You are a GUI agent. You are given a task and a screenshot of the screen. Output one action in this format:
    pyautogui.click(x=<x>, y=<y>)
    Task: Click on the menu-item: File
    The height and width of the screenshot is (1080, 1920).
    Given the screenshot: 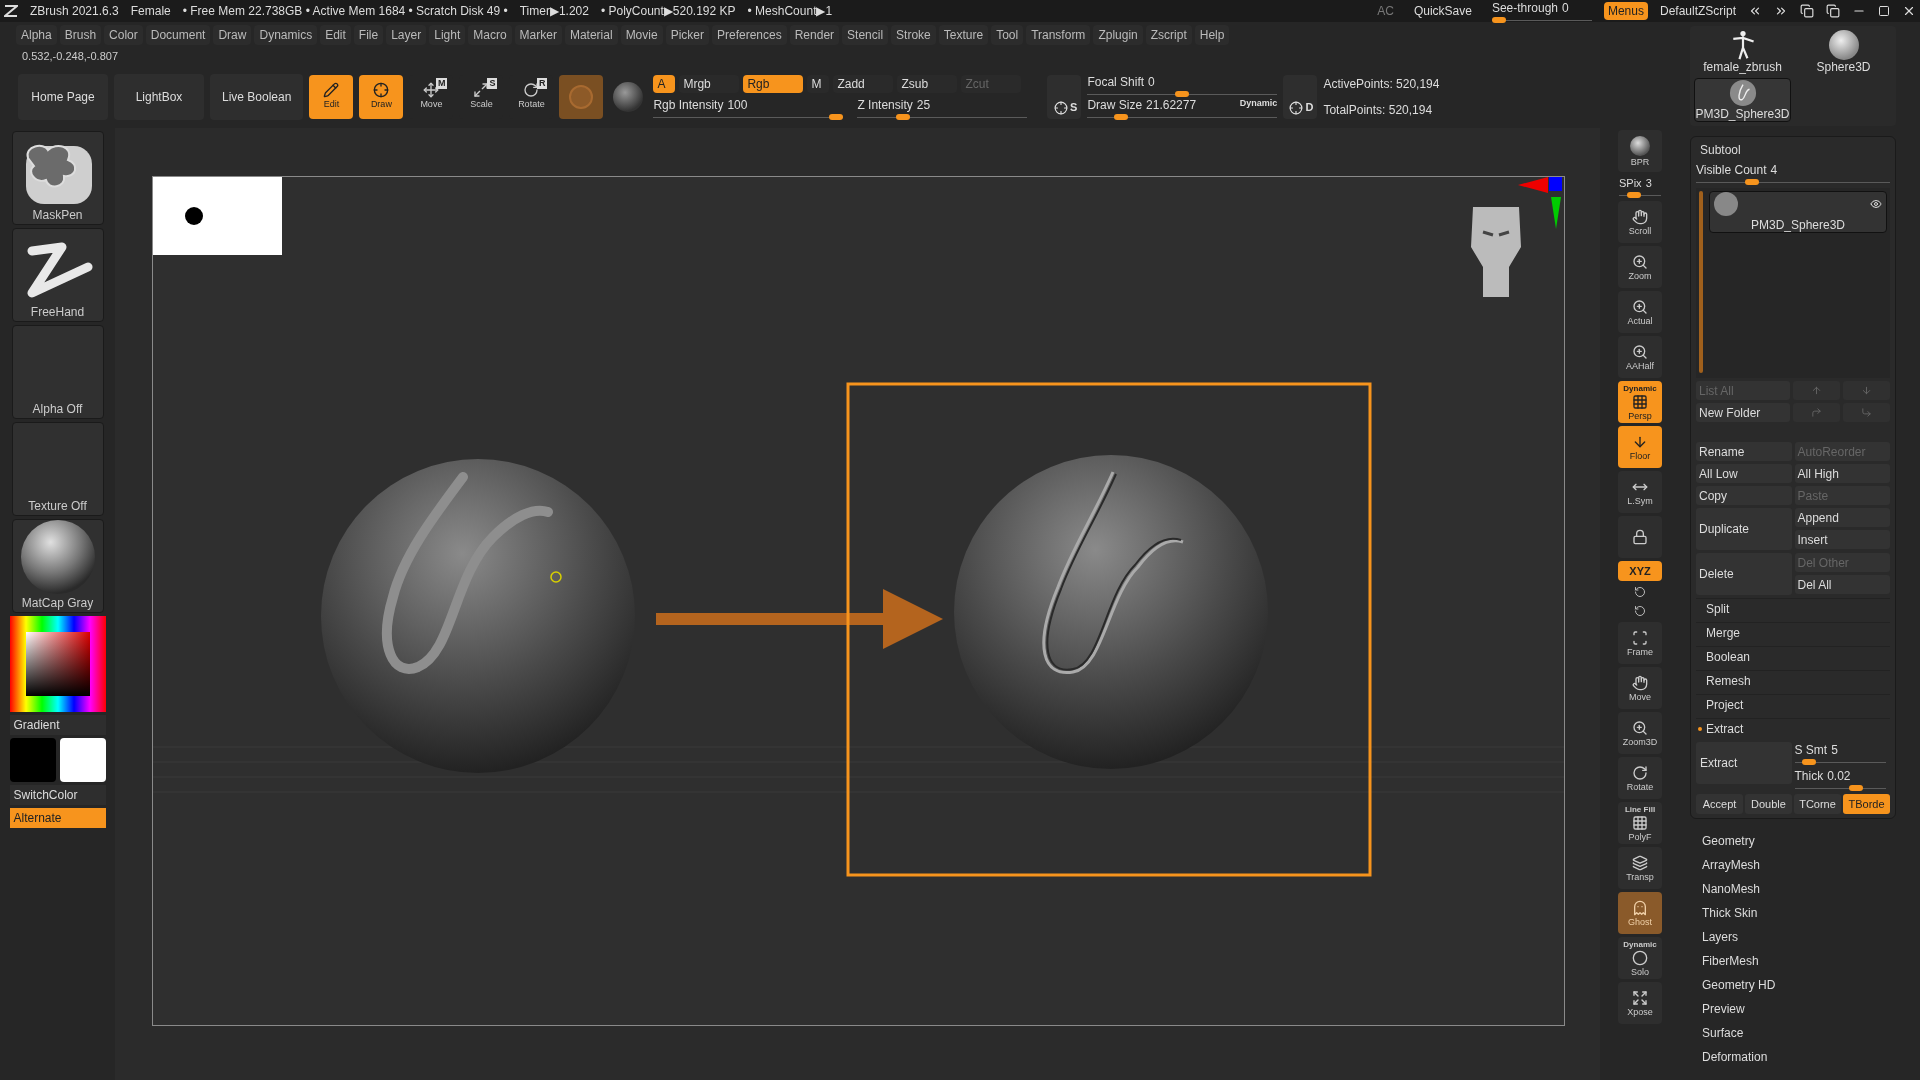 What is the action you would take?
    pyautogui.click(x=368, y=35)
    